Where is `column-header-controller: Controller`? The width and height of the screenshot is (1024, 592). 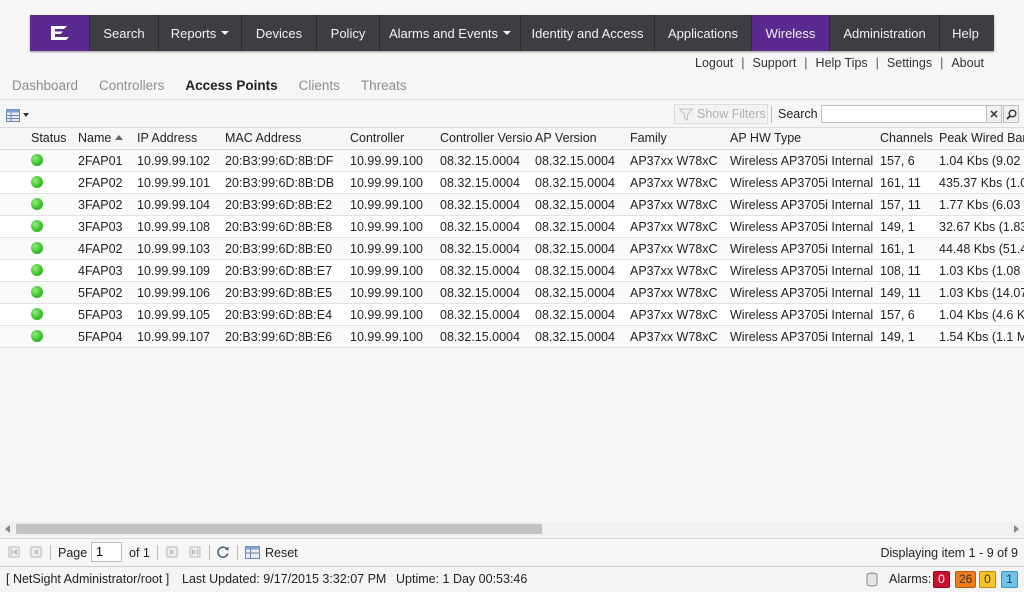
column-header-controller: Controller is located at coordinates (394, 138).